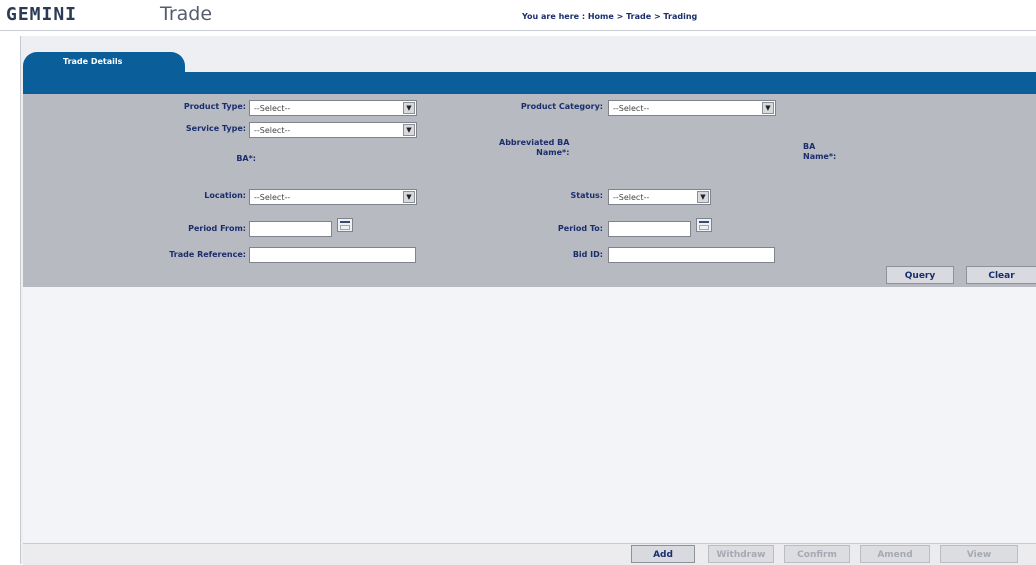  What do you see at coordinates (333, 130) in the screenshot?
I see `service-type-select: --Select-- ▼` at bounding box center [333, 130].